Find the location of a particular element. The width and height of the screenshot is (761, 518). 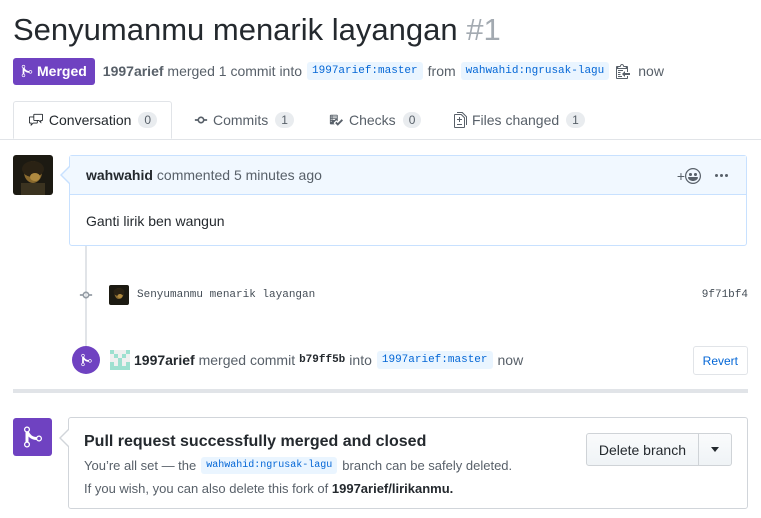

tab-commits: Commits 1 is located at coordinates (244, 120).